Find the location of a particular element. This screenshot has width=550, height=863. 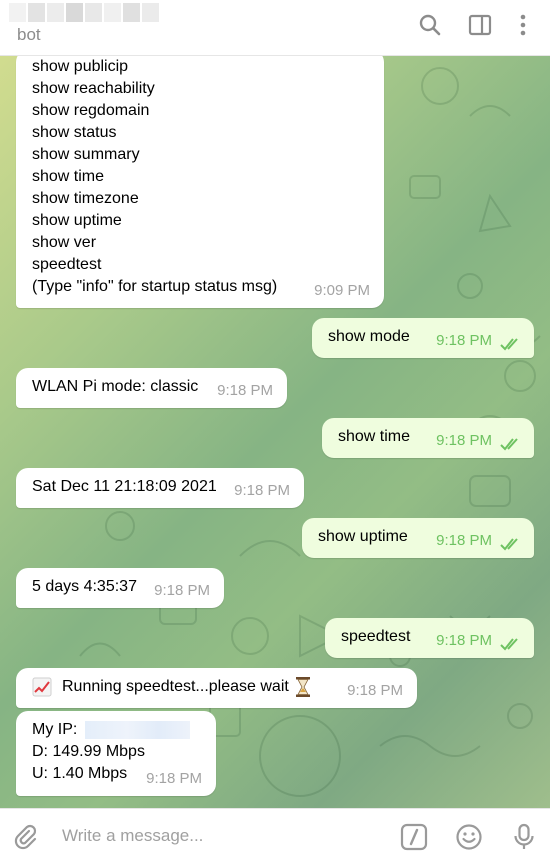

help-command-line: show ver is located at coordinates (64, 242).